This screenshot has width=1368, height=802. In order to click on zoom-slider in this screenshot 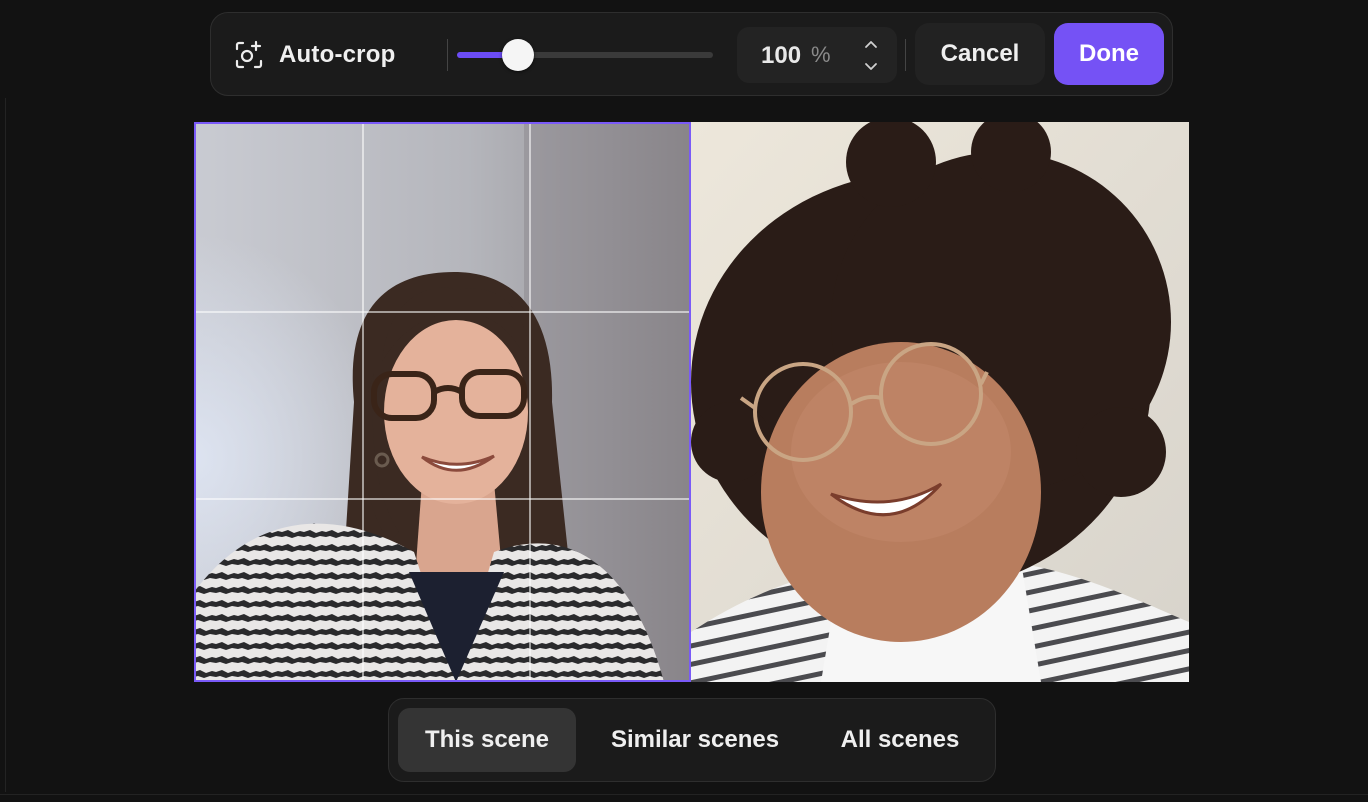, I will do `click(585, 55)`.